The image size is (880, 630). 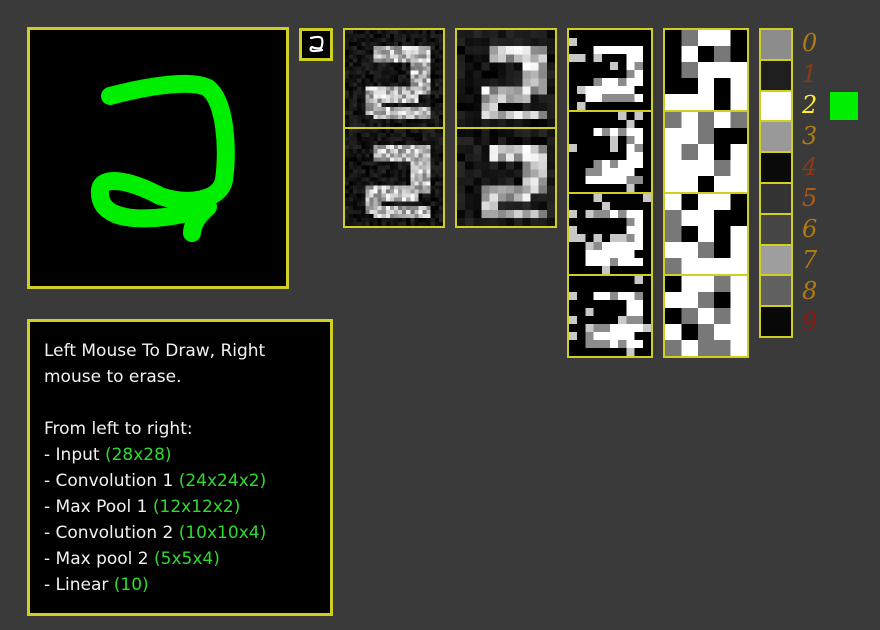 I want to click on linear-output-activations, so click(x=776, y=183).